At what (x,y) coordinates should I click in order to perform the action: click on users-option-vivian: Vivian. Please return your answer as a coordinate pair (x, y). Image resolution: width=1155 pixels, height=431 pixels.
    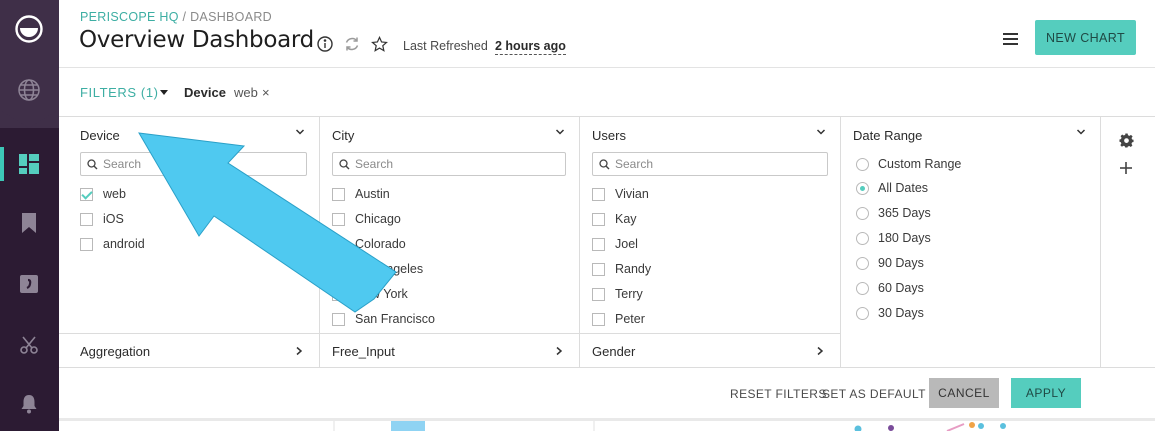
    Looking at the image, I should click on (620, 194).